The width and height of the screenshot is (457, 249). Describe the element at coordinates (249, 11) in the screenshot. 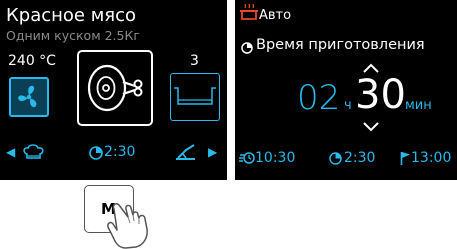

I see `pot-icon` at that location.